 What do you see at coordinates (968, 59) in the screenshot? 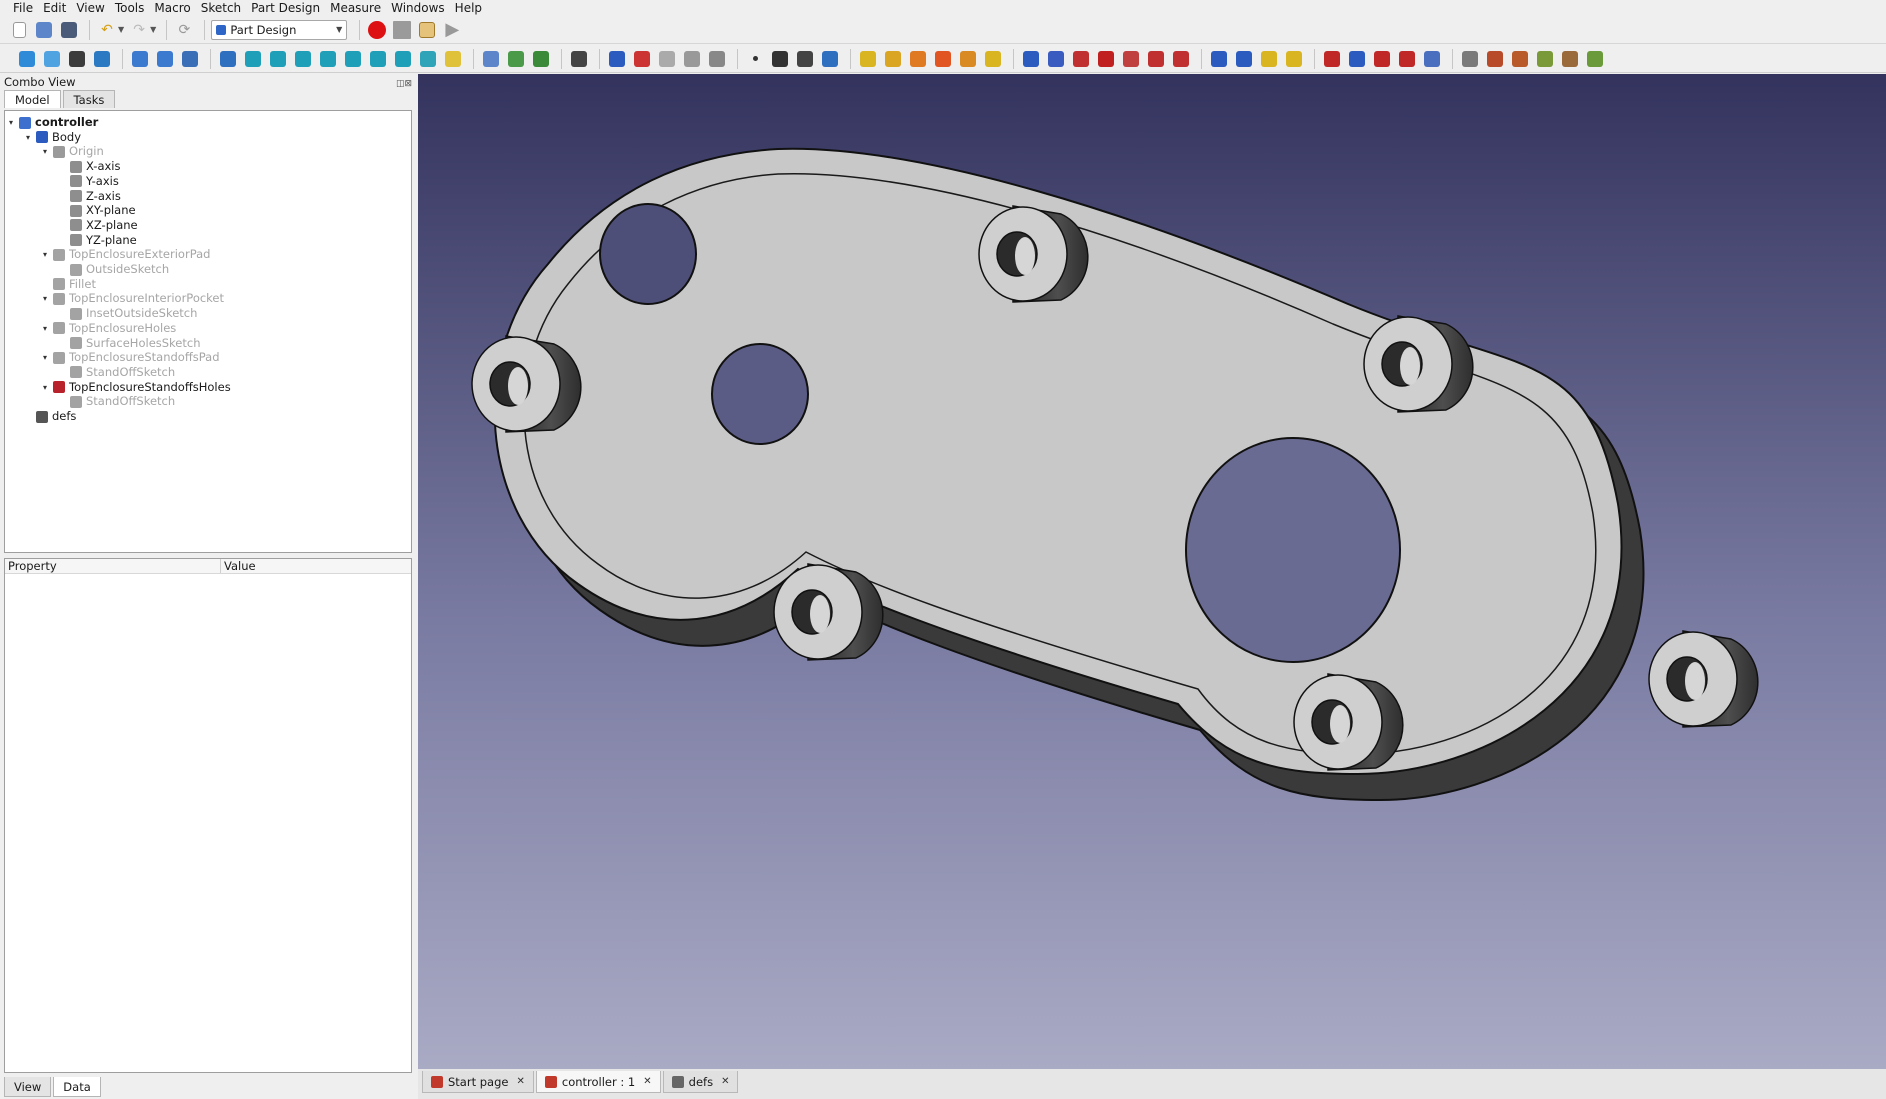
I see `additive-helix-icon` at bounding box center [968, 59].